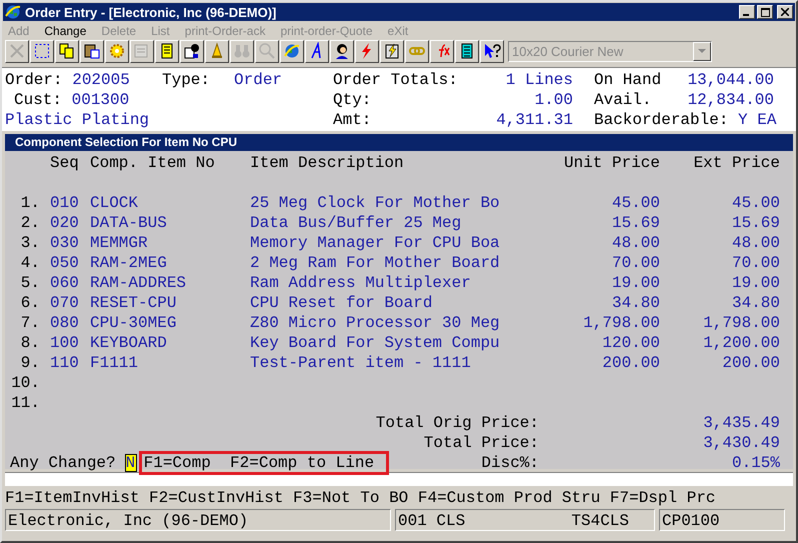 This screenshot has width=798, height=543. What do you see at coordinates (30, 363) in the screenshot?
I see `line-number: 9.` at bounding box center [30, 363].